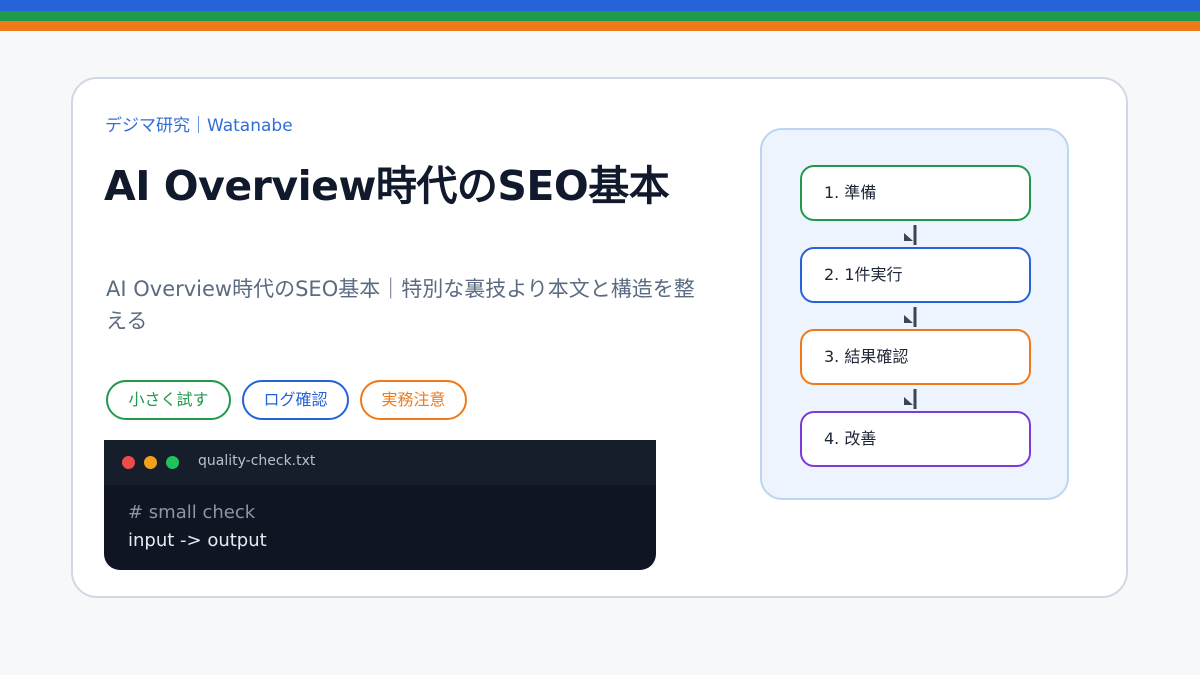  I want to click on page-subtitle: AI Overview時代のSEO基本｜特別な裏技より本文と構造を整える, so click(400, 305).